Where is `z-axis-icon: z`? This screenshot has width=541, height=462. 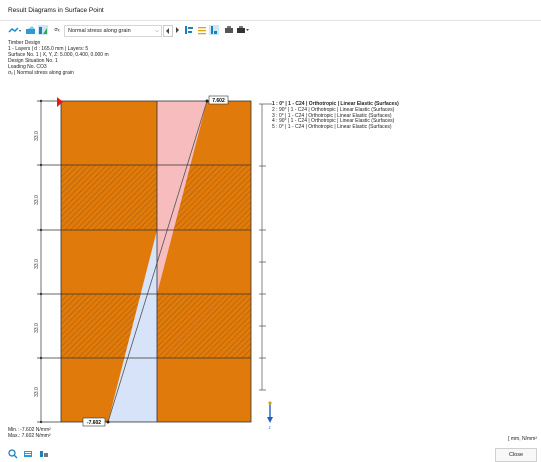
z-axis-icon: z is located at coordinates (270, 415).